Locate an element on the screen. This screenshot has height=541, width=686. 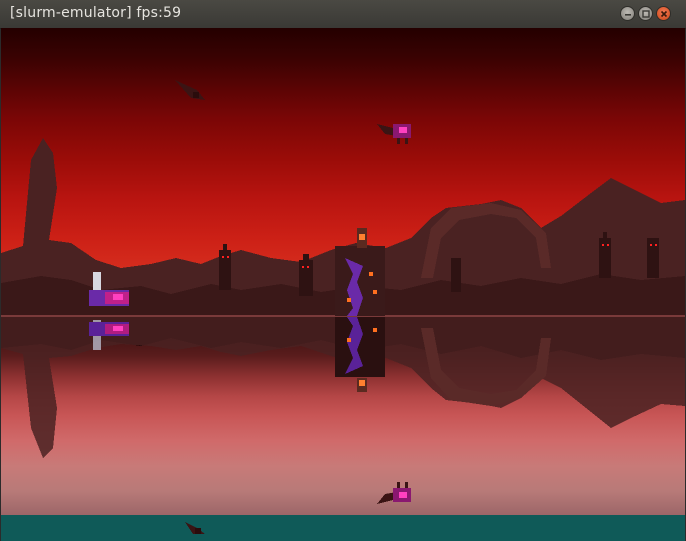
close-icon is located at coordinates (664, 14).